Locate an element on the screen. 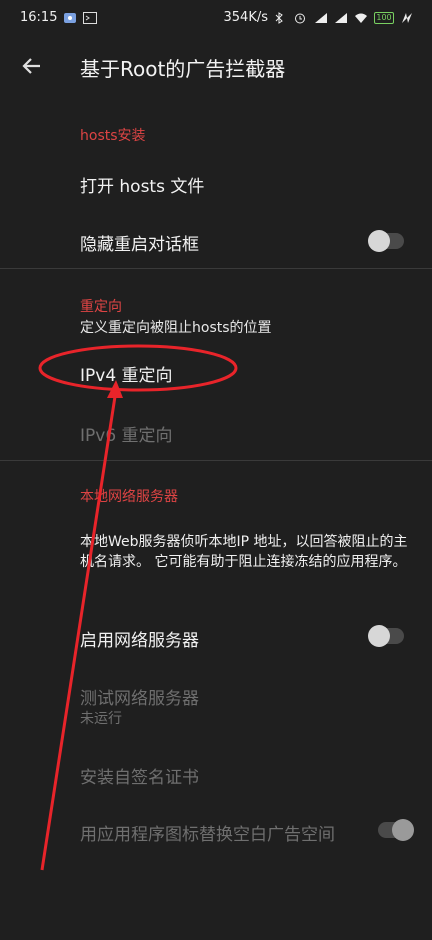 The height and width of the screenshot is (940, 432). install-certificate-item: 安装自签名证书 is located at coordinates (245, 775).